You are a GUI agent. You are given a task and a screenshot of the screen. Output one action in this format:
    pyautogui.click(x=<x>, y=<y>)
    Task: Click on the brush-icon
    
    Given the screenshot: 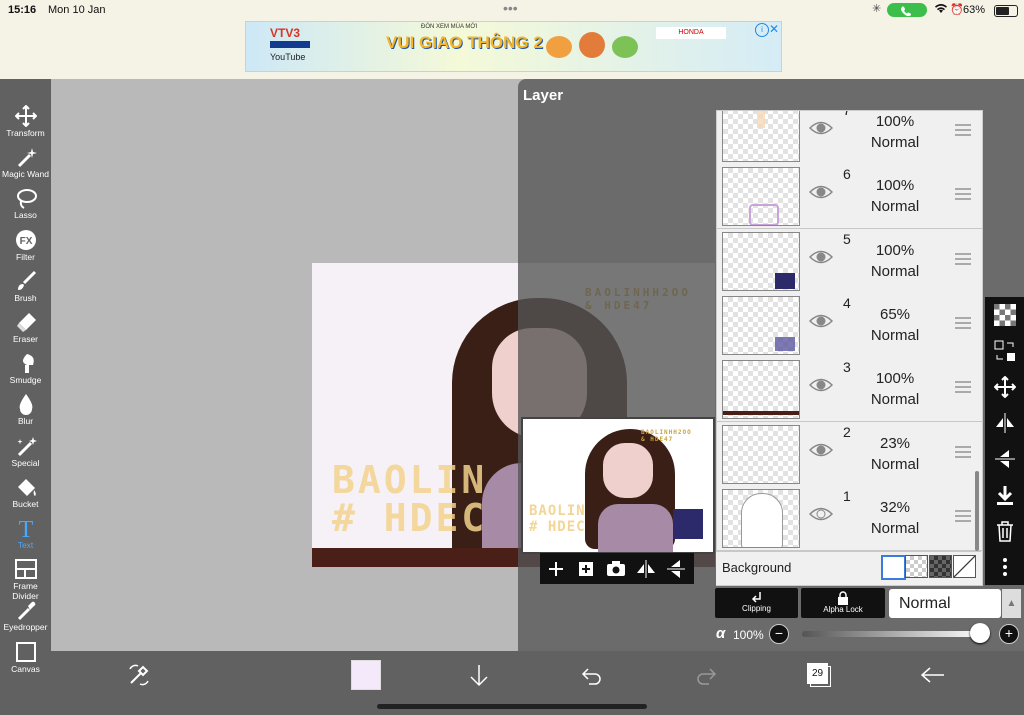 What is the action you would take?
    pyautogui.click(x=26, y=280)
    